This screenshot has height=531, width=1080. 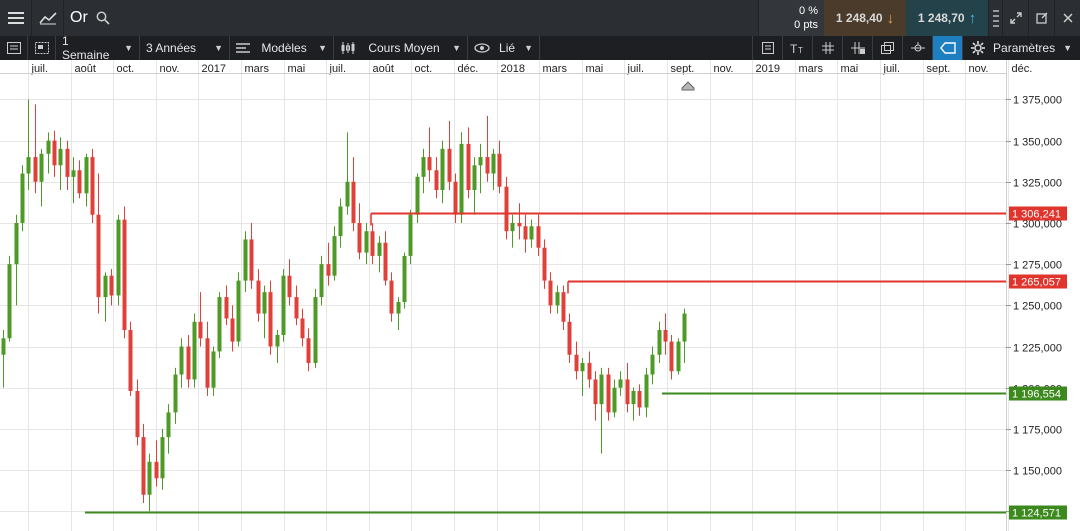 I want to click on link-dropdown: Lié ▼, so click(x=504, y=48).